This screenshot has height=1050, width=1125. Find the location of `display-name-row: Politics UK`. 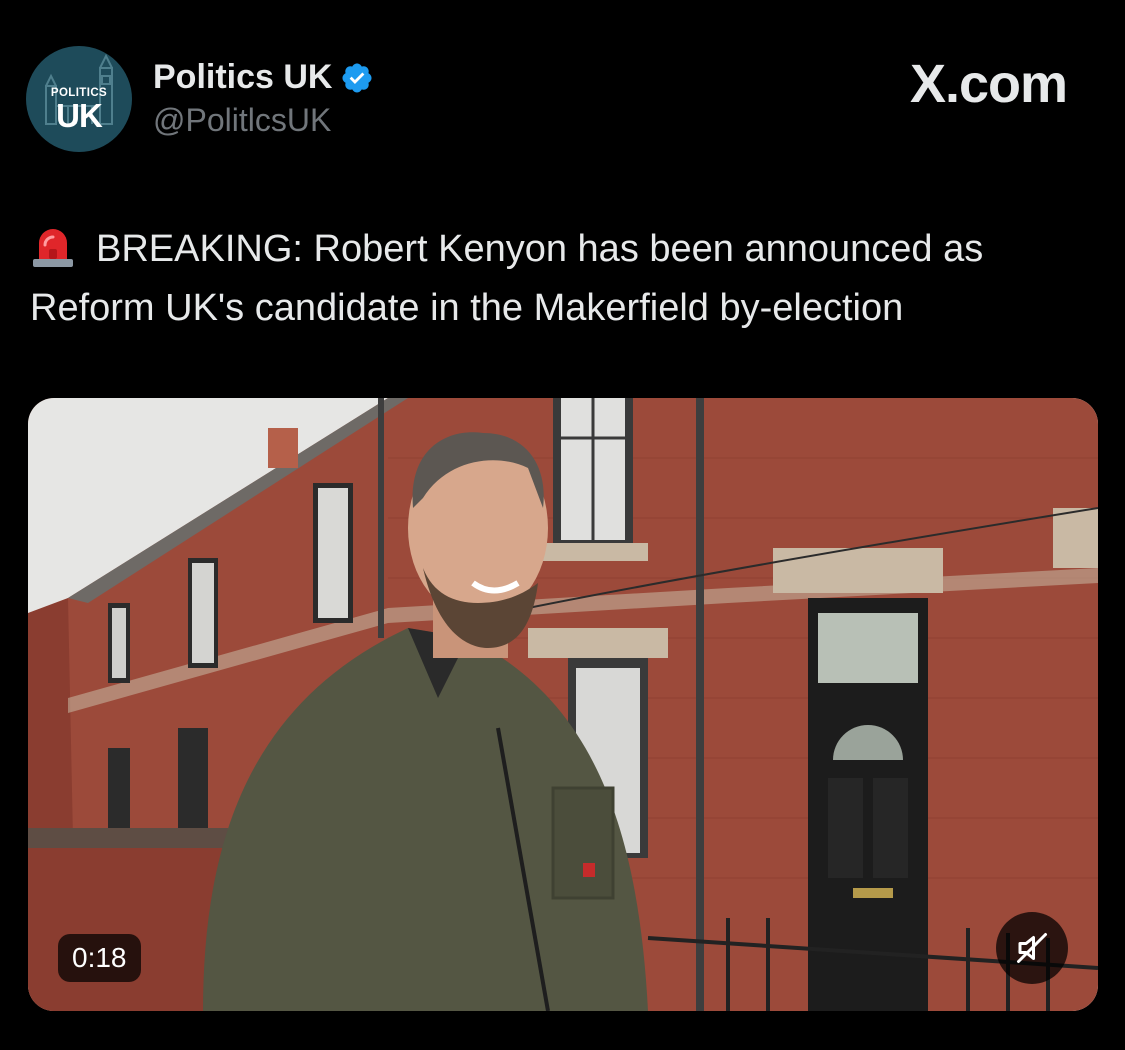

display-name-row: Politics UK is located at coordinates (263, 77).